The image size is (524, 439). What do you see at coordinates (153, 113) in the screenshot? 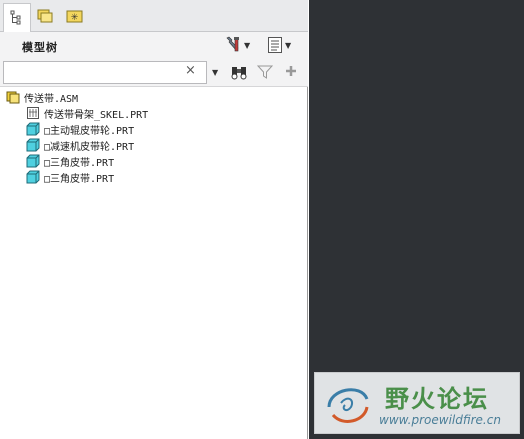
I see `tree-node-skeleton: 传送带骨架_SKEL.PRT` at bounding box center [153, 113].